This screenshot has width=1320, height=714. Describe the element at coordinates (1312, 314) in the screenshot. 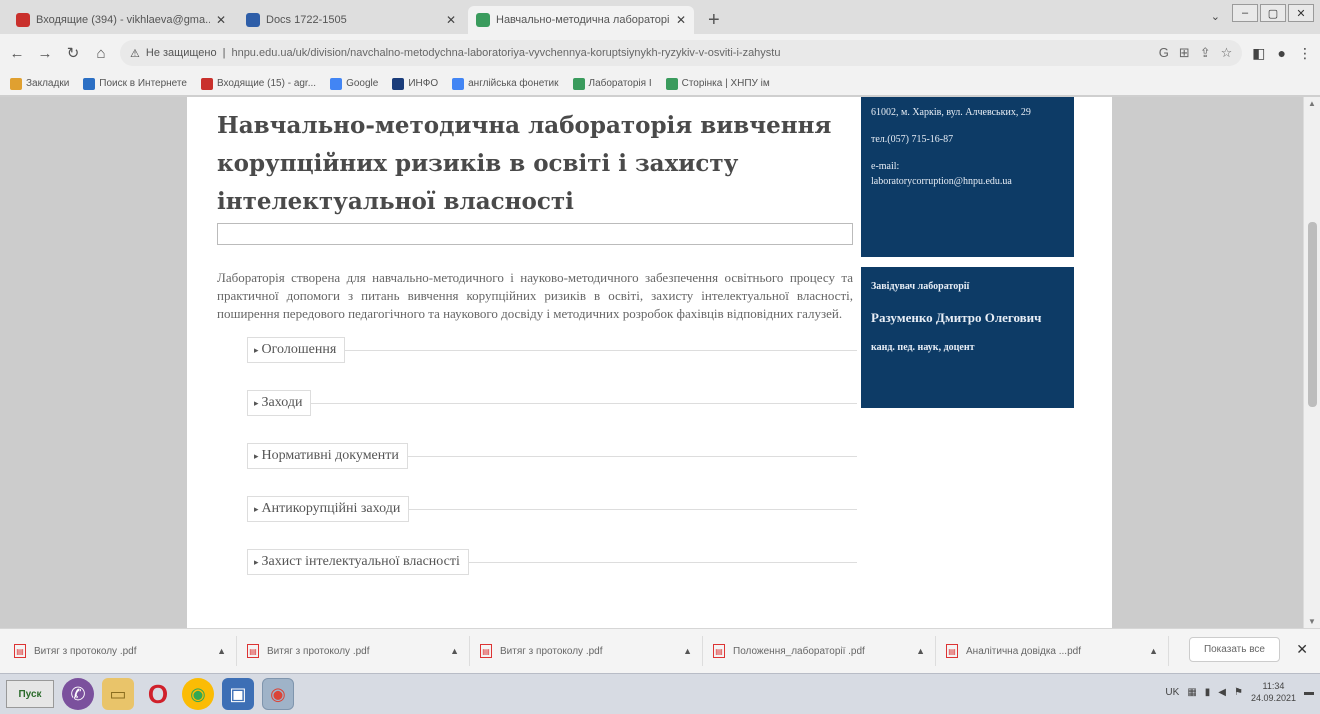

I see `scrollbar-thumb` at that location.